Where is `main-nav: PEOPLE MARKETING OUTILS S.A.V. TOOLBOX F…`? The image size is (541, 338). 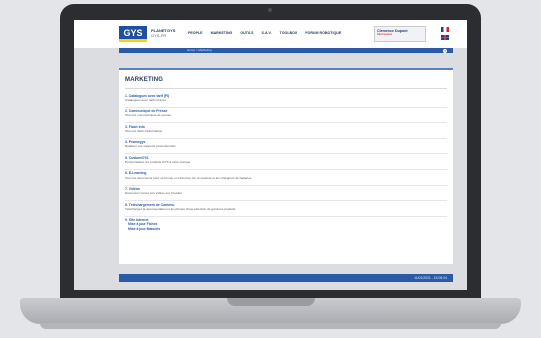
main-nav: PEOPLE MARKETING OUTILS S.A.V. TOOLBOX F… is located at coordinates (264, 33).